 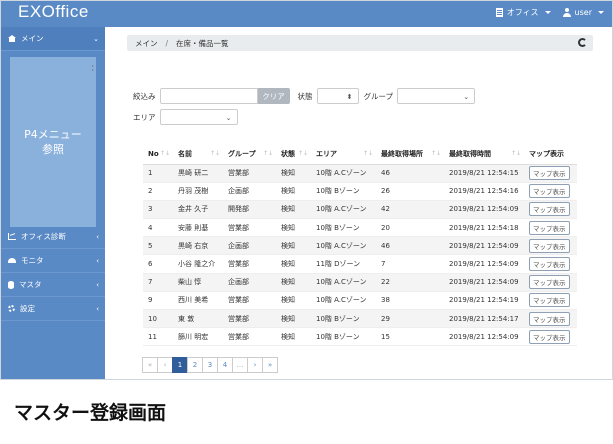 What do you see at coordinates (225, 365) in the screenshot?
I see `page-button-4: 4` at bounding box center [225, 365].